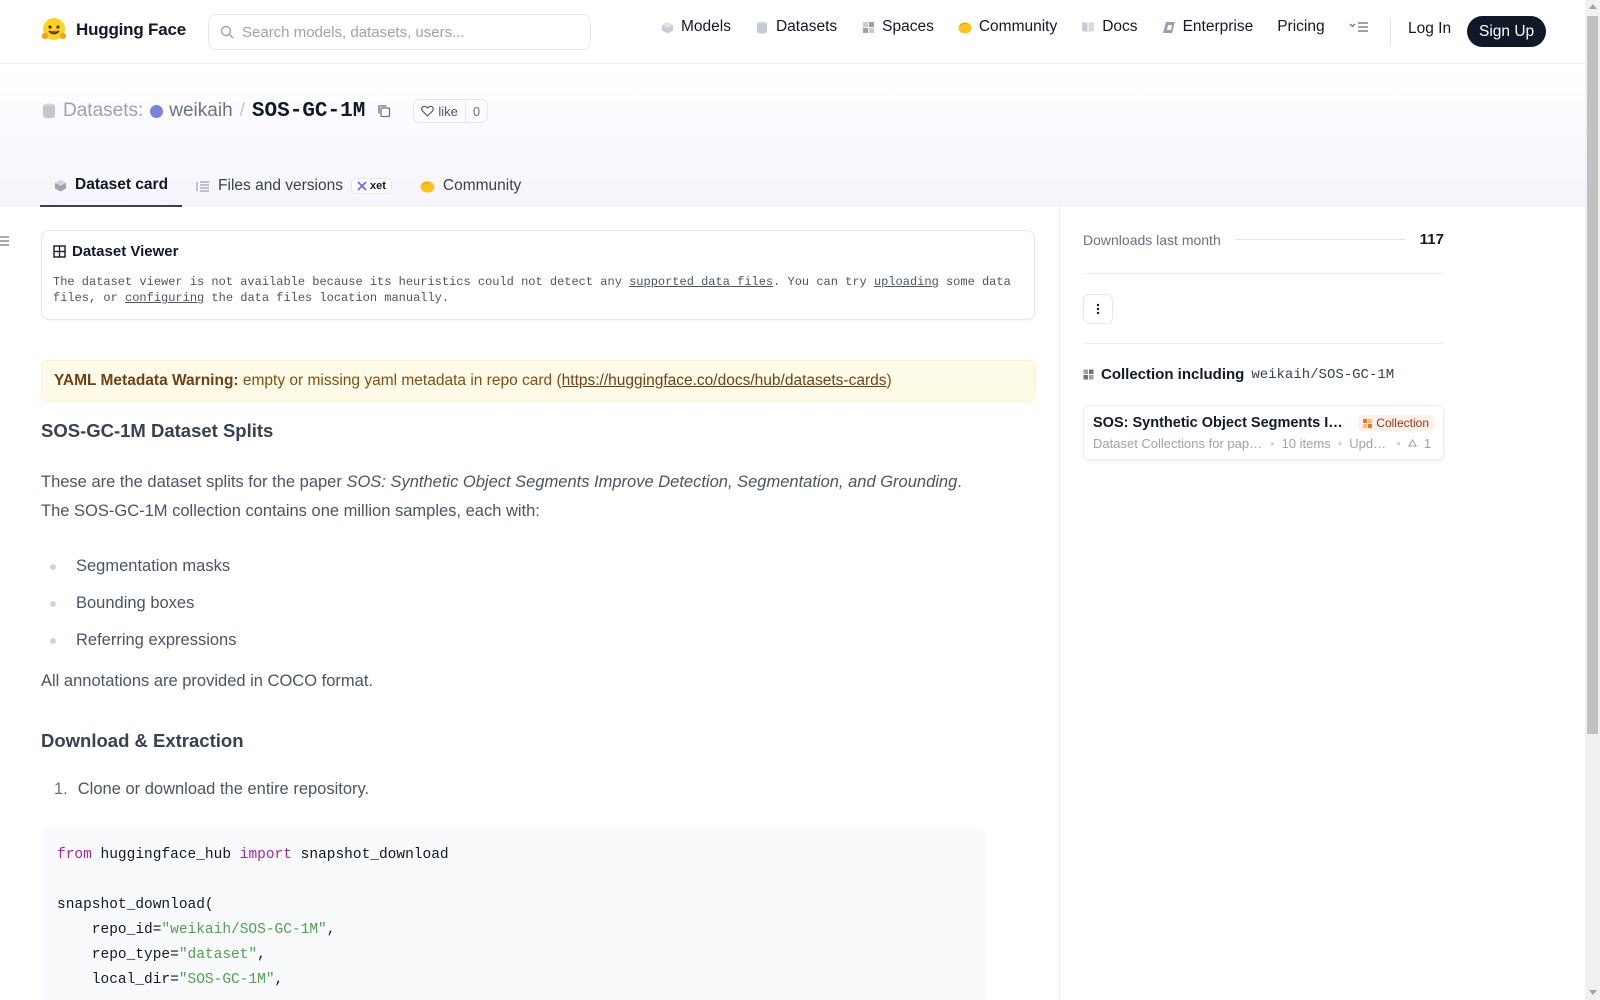 The image size is (1600, 1000). Describe the element at coordinates (701, 282) in the screenshot. I see `supported-data-files-link: supported data files` at that location.